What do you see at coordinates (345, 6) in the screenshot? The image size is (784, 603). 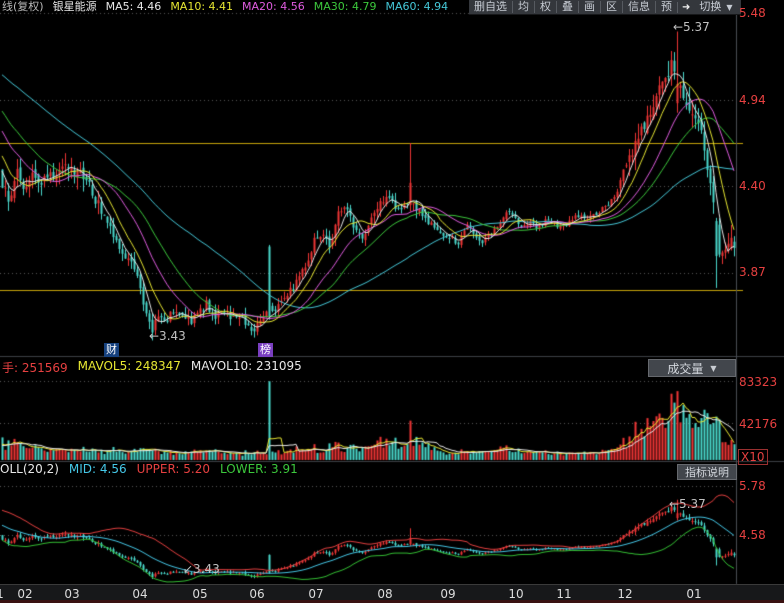 I see `ma30-value: MA30: 4.79` at bounding box center [345, 6].